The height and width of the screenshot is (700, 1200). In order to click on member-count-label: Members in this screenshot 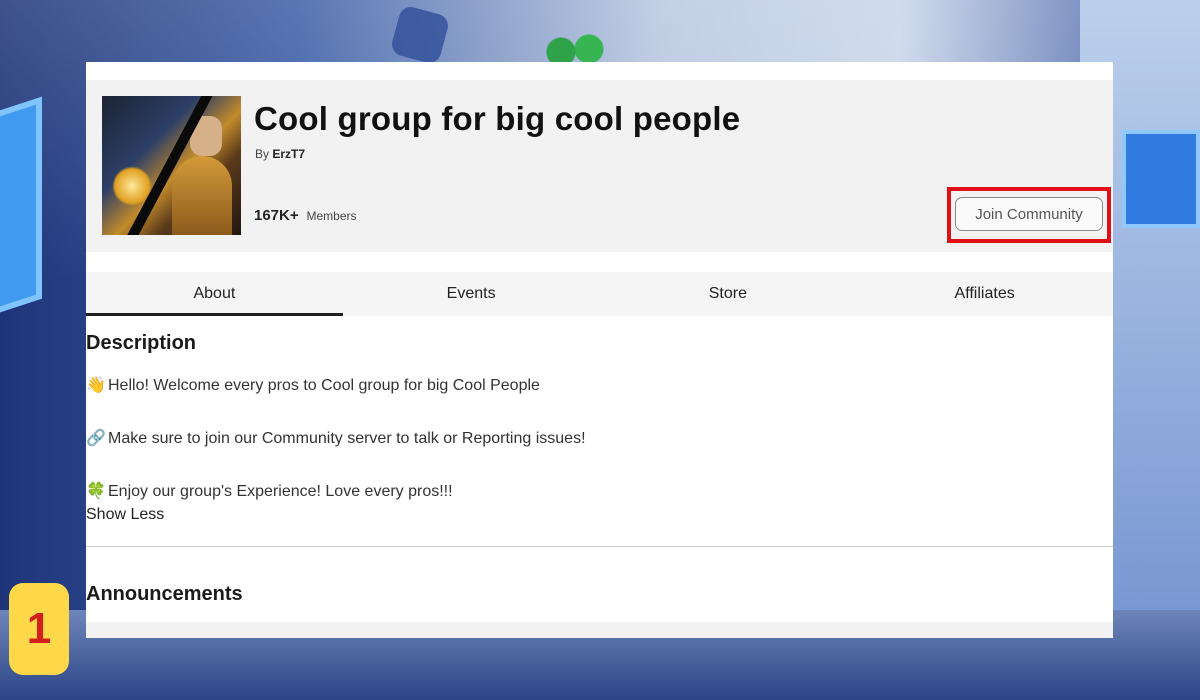, I will do `click(331, 216)`.